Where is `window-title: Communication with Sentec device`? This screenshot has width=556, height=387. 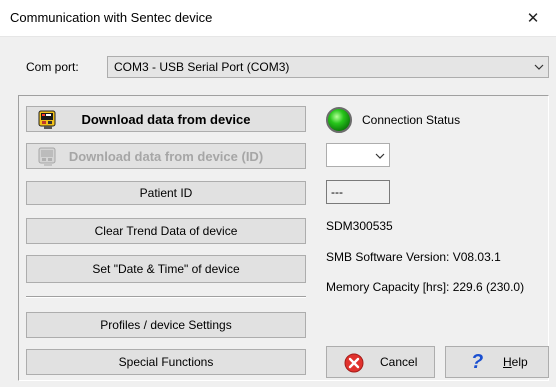
window-title: Communication with Sentec device is located at coordinates (111, 17).